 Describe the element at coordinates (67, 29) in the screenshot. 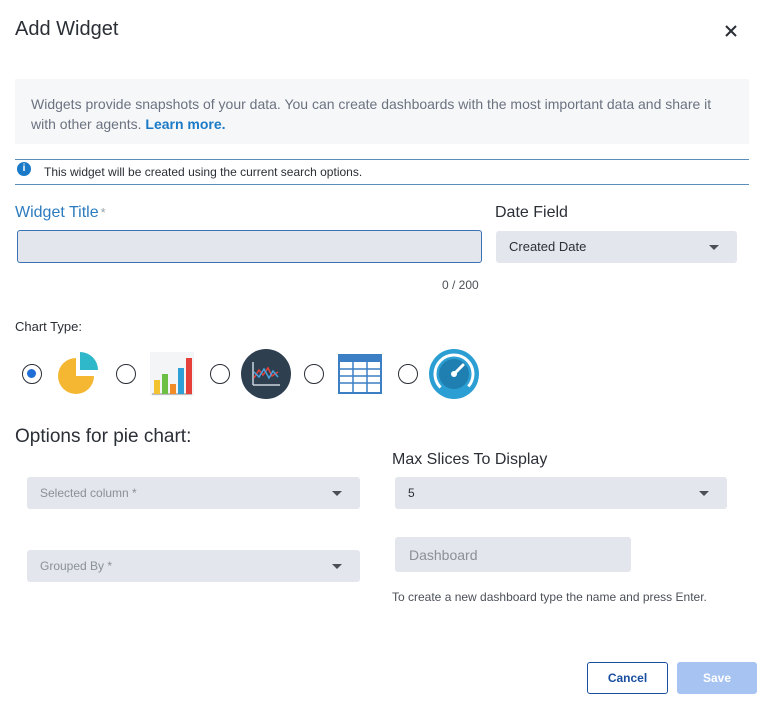

I see `dialog-title: Add Widget` at that location.